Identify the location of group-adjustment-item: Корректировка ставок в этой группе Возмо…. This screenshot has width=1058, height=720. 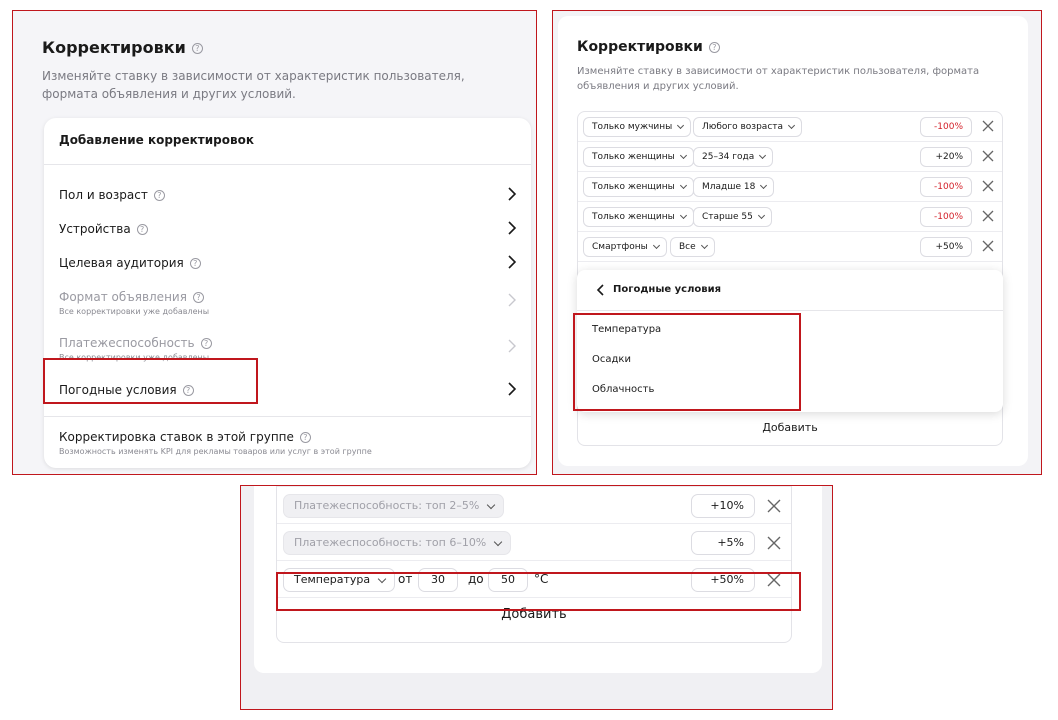
(289, 443).